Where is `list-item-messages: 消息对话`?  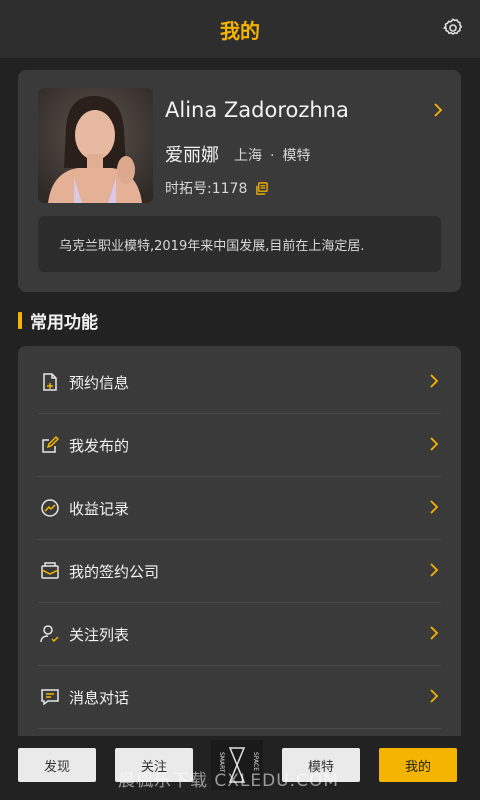
list-item-messages: 消息对话 is located at coordinates (239, 697).